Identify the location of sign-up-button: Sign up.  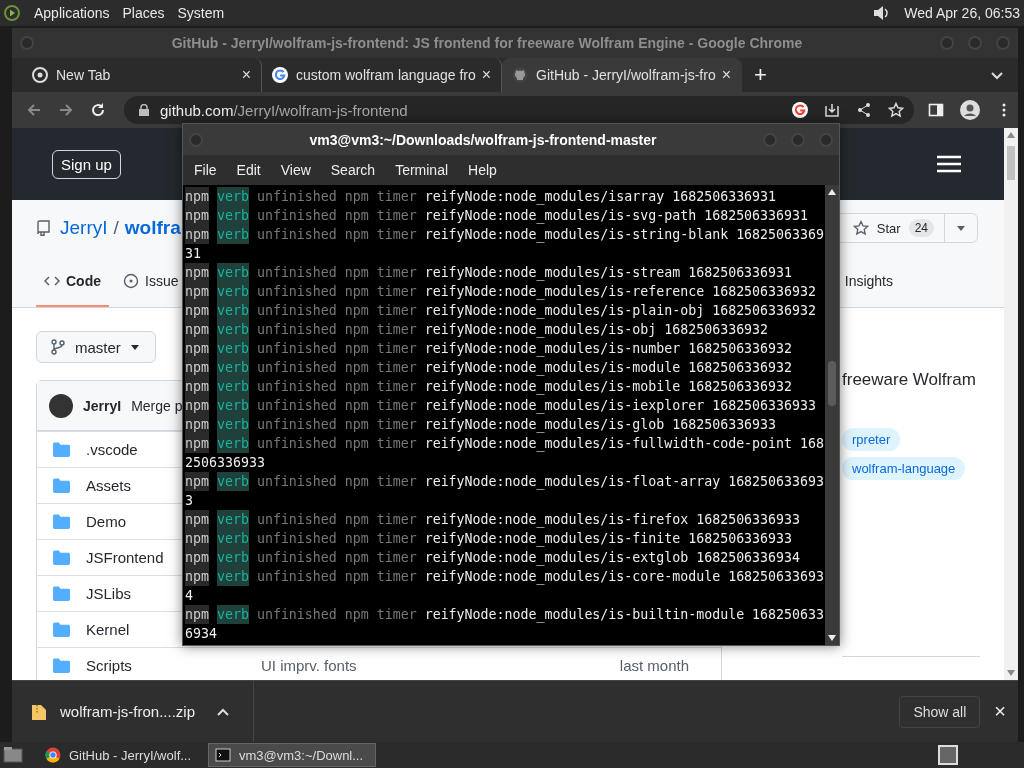
(86, 164).